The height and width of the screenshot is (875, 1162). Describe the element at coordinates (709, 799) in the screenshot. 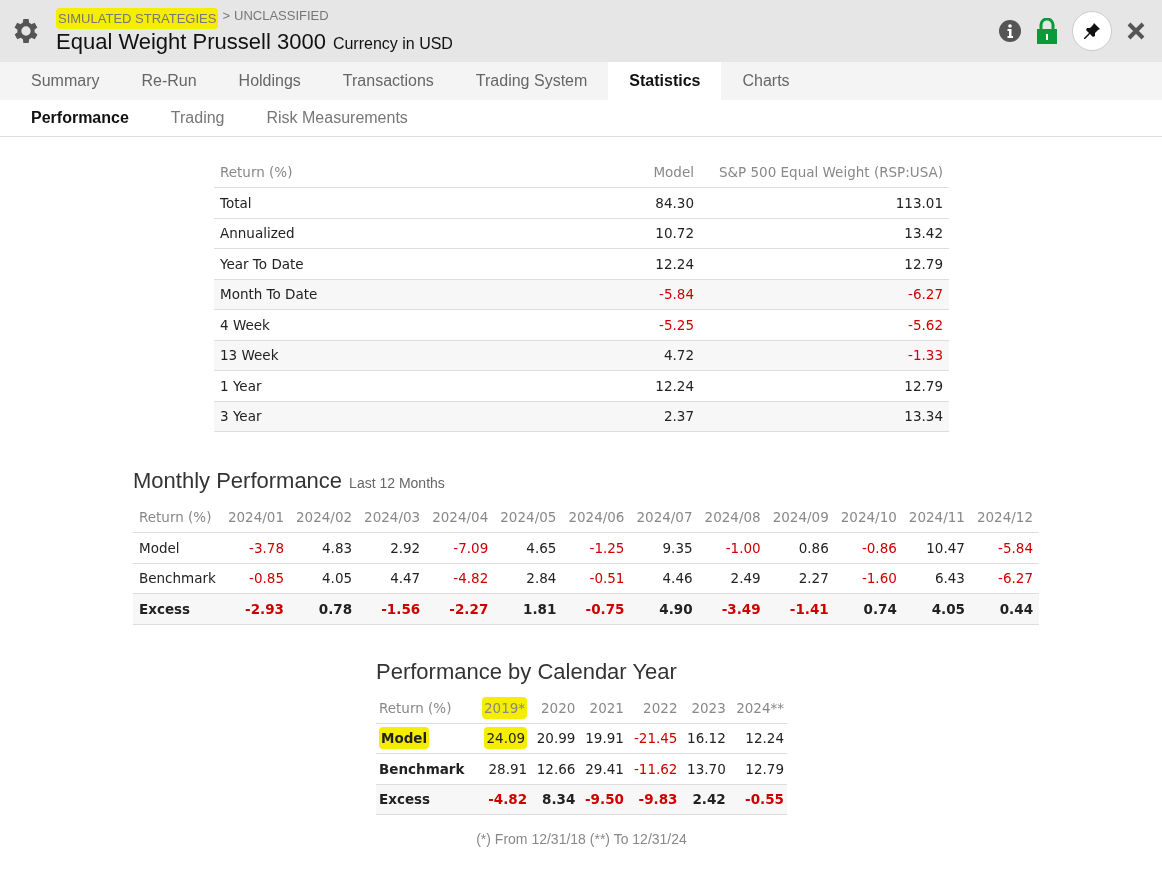

I see `table-cell: 2.42` at that location.